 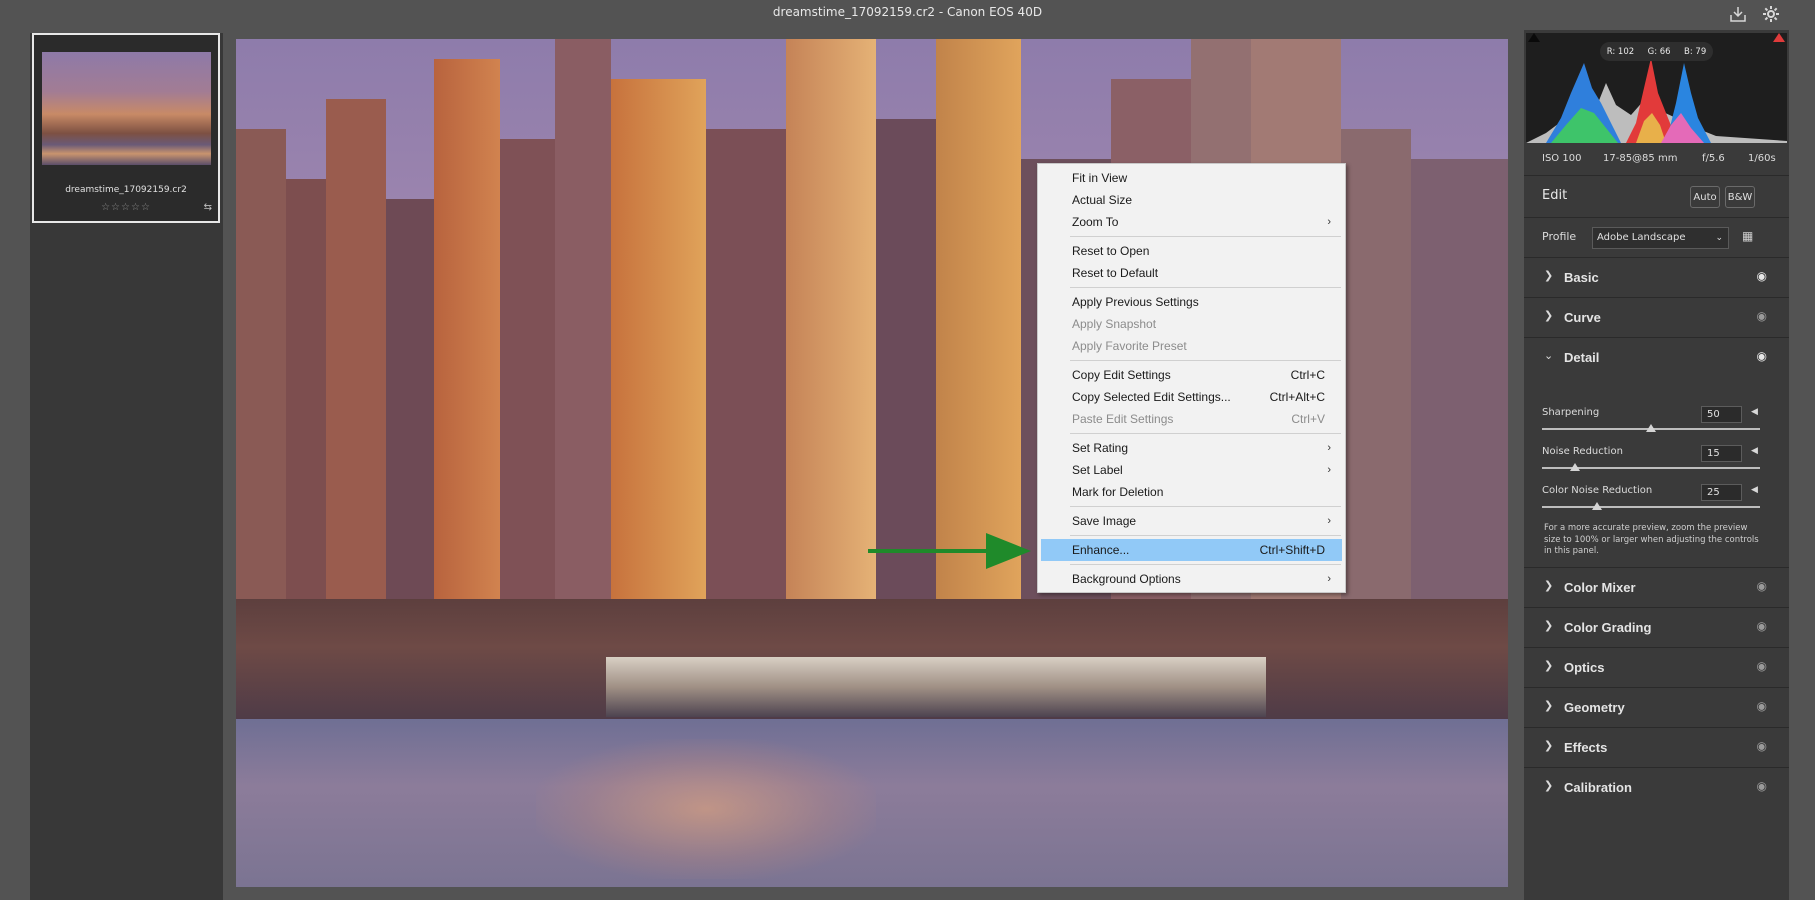 I want to click on profile-row: Profile Adobe Landscape ⌄ ▦, so click(x=1656, y=237).